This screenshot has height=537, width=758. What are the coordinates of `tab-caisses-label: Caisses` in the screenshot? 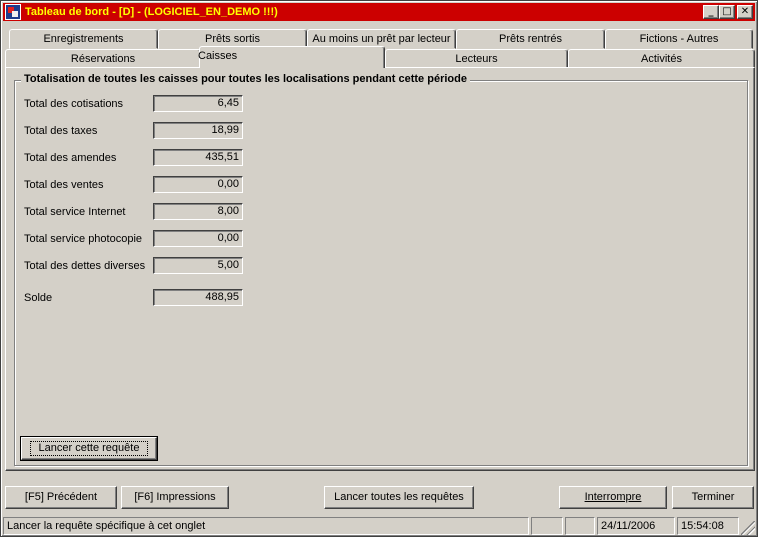 It's located at (218, 56).